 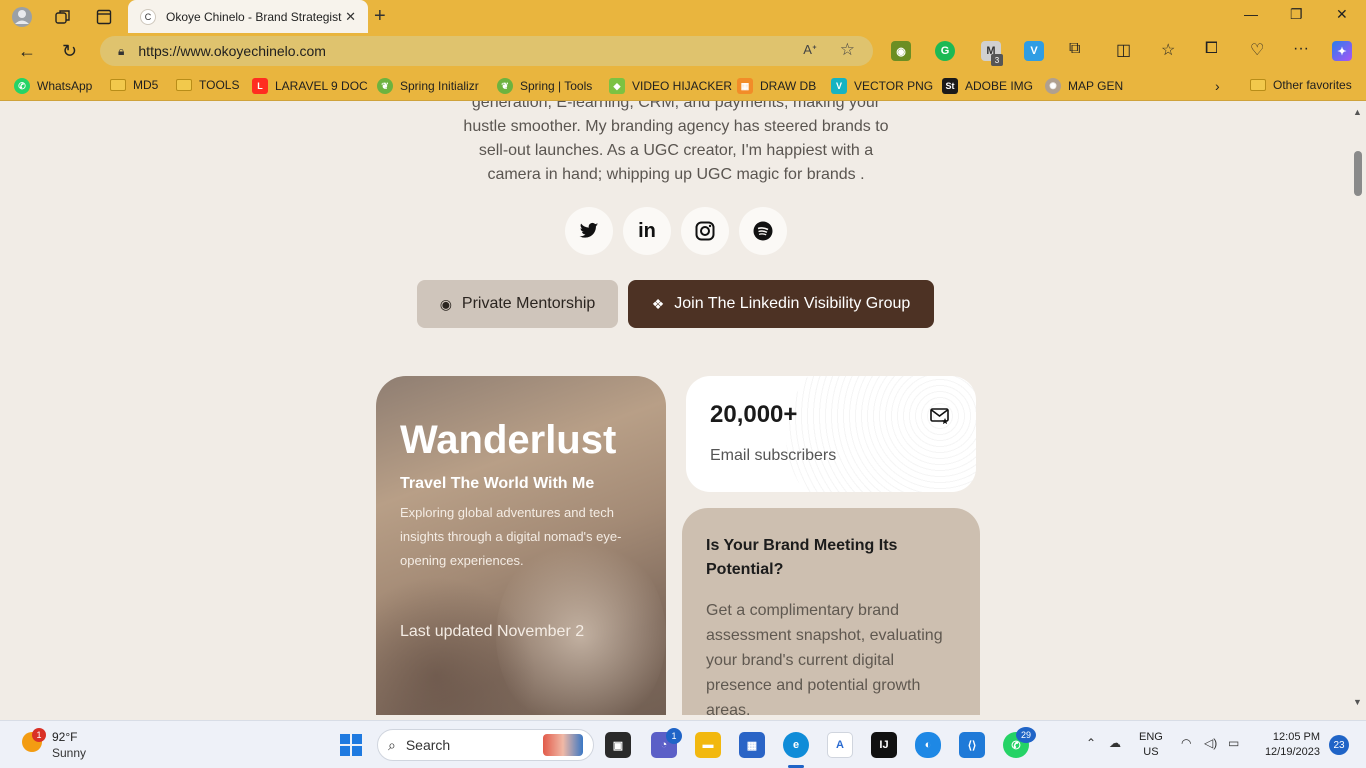 What do you see at coordinates (1257, 50) in the screenshot?
I see `browser-essentials-icon: ♡` at bounding box center [1257, 50].